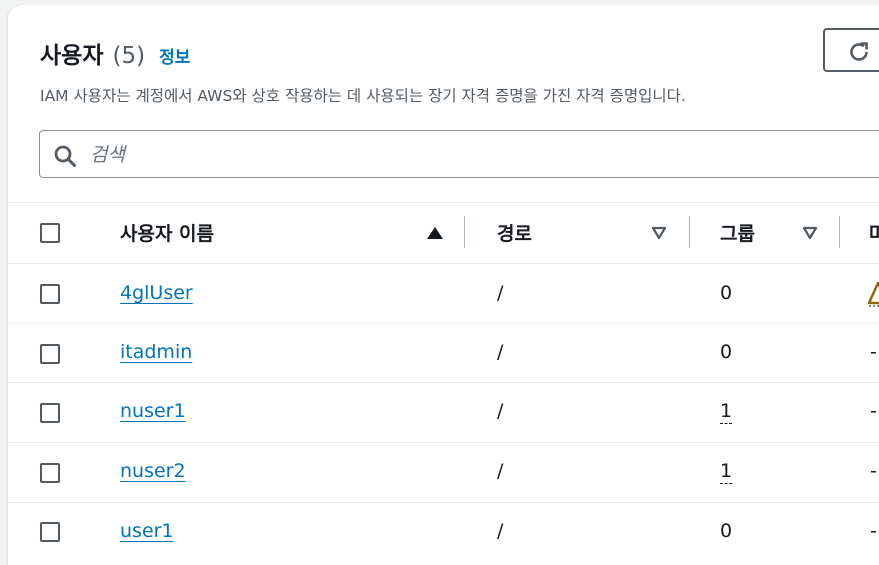 The width and height of the screenshot is (879, 565). I want to click on user-count: (5), so click(129, 56).